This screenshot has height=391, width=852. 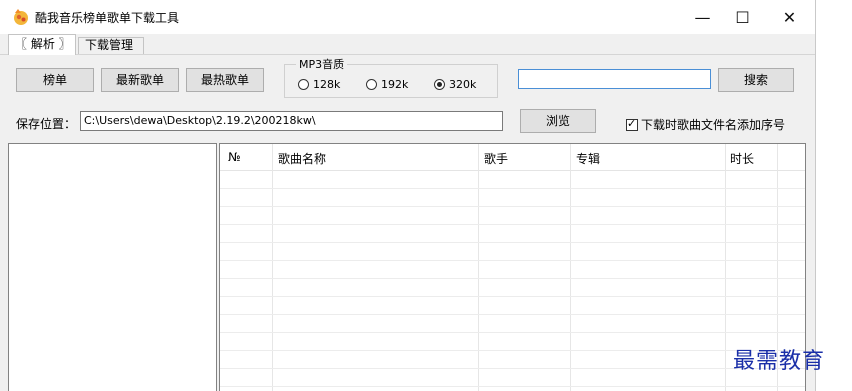 What do you see at coordinates (463, 84) in the screenshot?
I see `quality-option-label: 320k` at bounding box center [463, 84].